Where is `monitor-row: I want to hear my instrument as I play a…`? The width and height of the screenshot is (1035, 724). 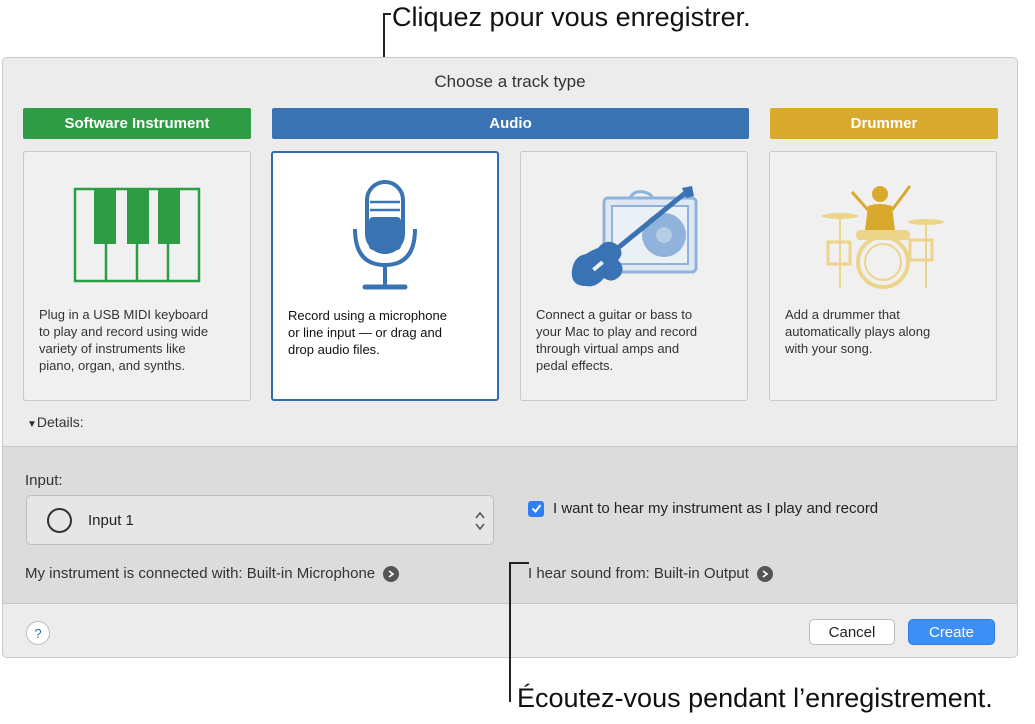 monitor-row: I want to hear my instrument as I play a… is located at coordinates (703, 508).